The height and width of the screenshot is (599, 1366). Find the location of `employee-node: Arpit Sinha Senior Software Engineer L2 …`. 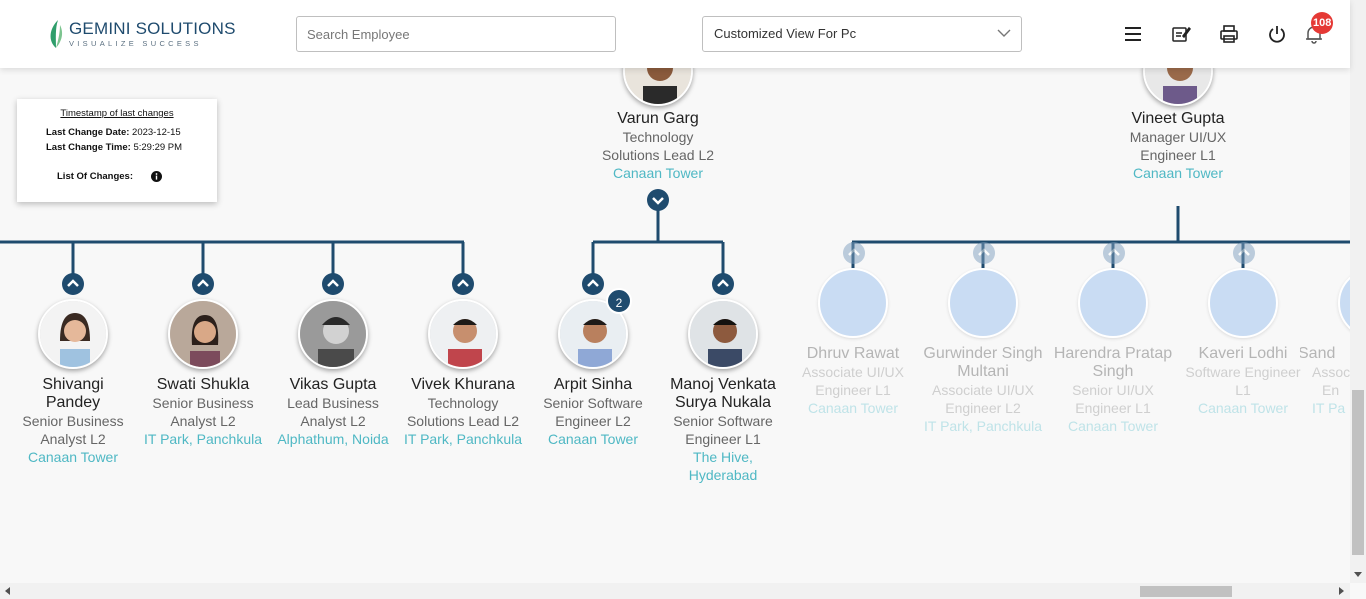

employee-node: Arpit Sinha Senior Software Engineer L2 … is located at coordinates (593, 412).